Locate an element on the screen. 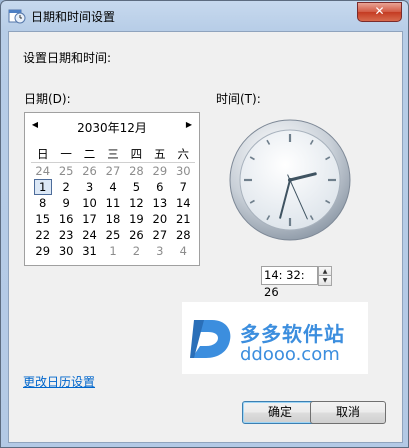 This screenshot has height=448, width=409. calendar-day-next-month: 4 is located at coordinates (183, 251).